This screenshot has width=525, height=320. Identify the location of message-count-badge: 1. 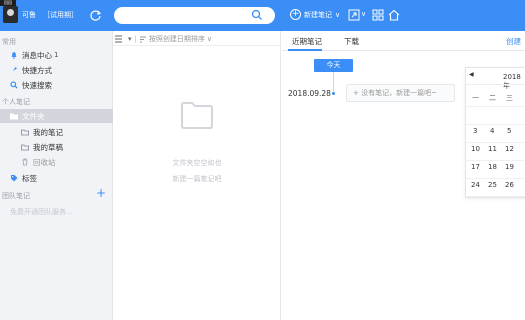
(56, 55).